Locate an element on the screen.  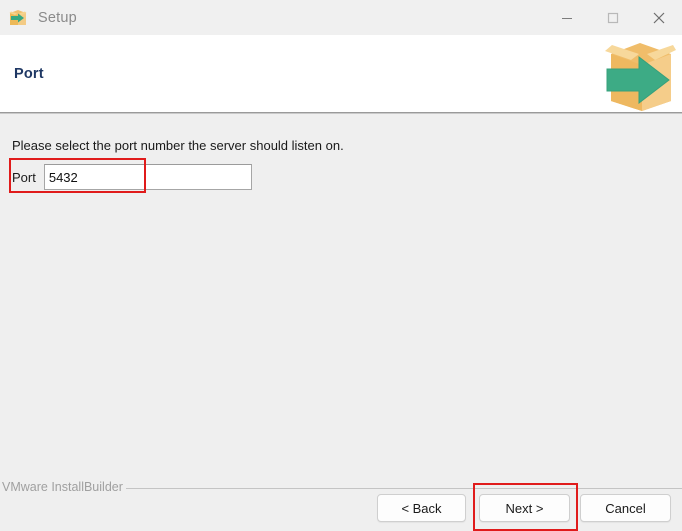
port-field-row: Port is located at coordinates (132, 177).